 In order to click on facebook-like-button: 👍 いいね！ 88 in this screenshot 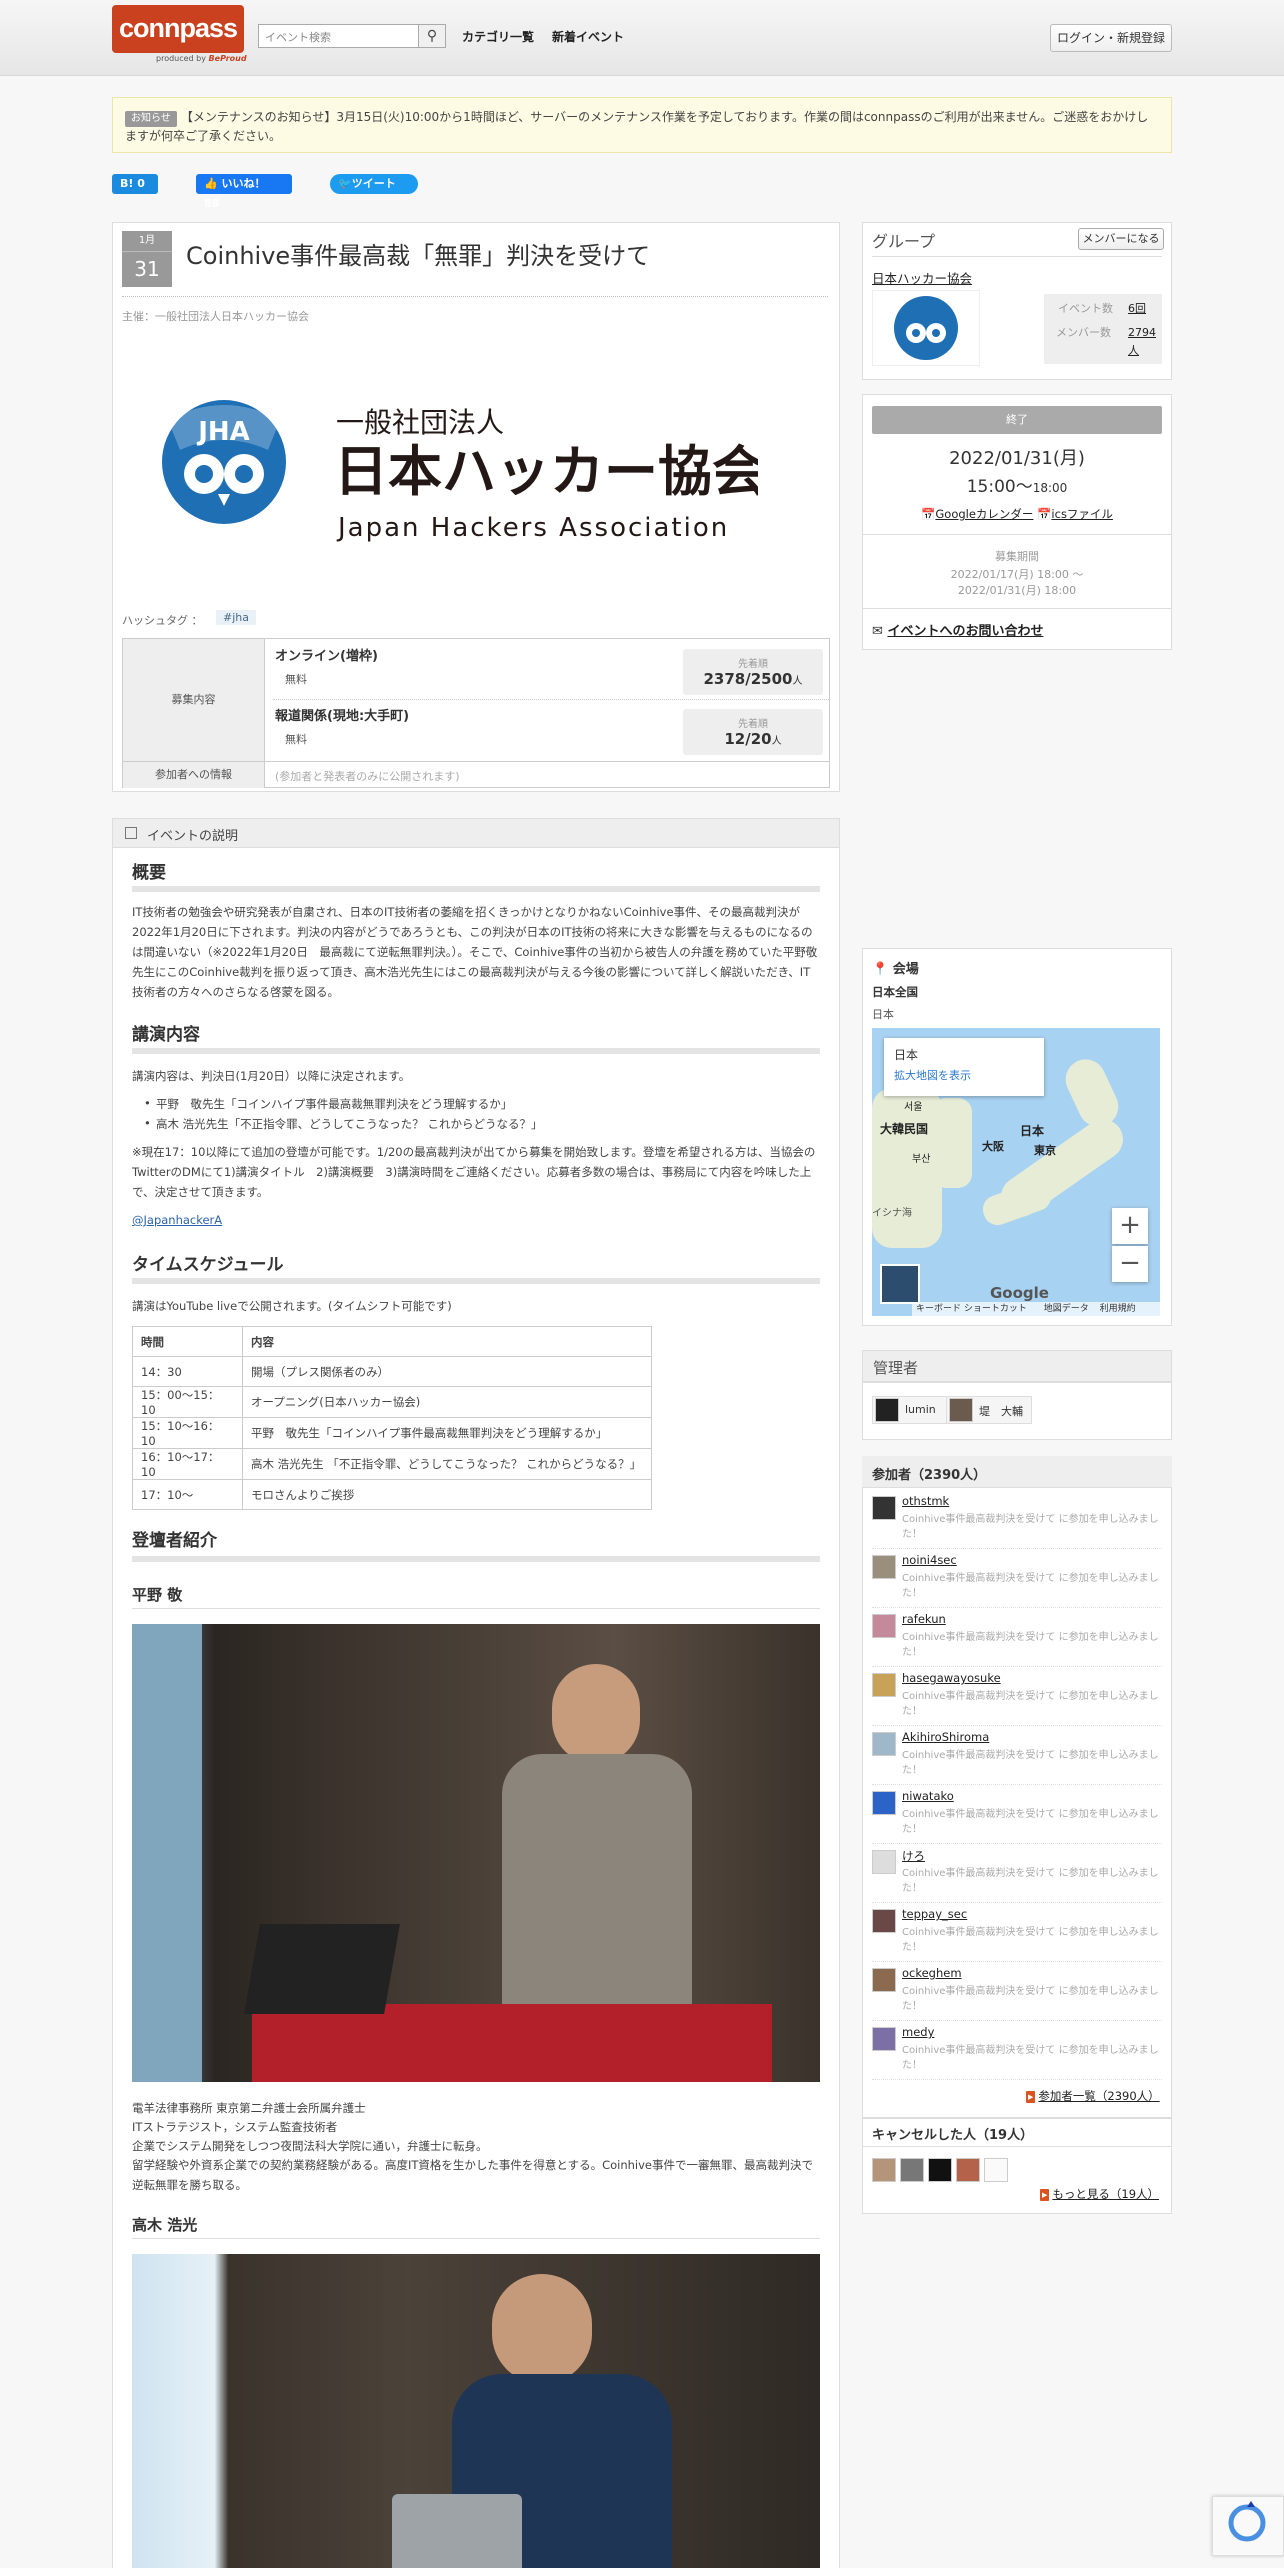, I will do `click(244, 192)`.